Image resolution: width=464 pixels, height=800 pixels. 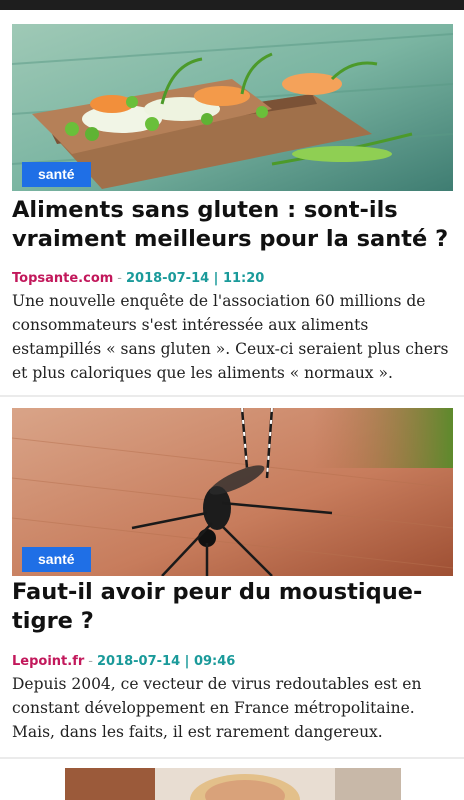 I want to click on article-date: 2018-07-14 | 09:46, so click(x=166, y=661).